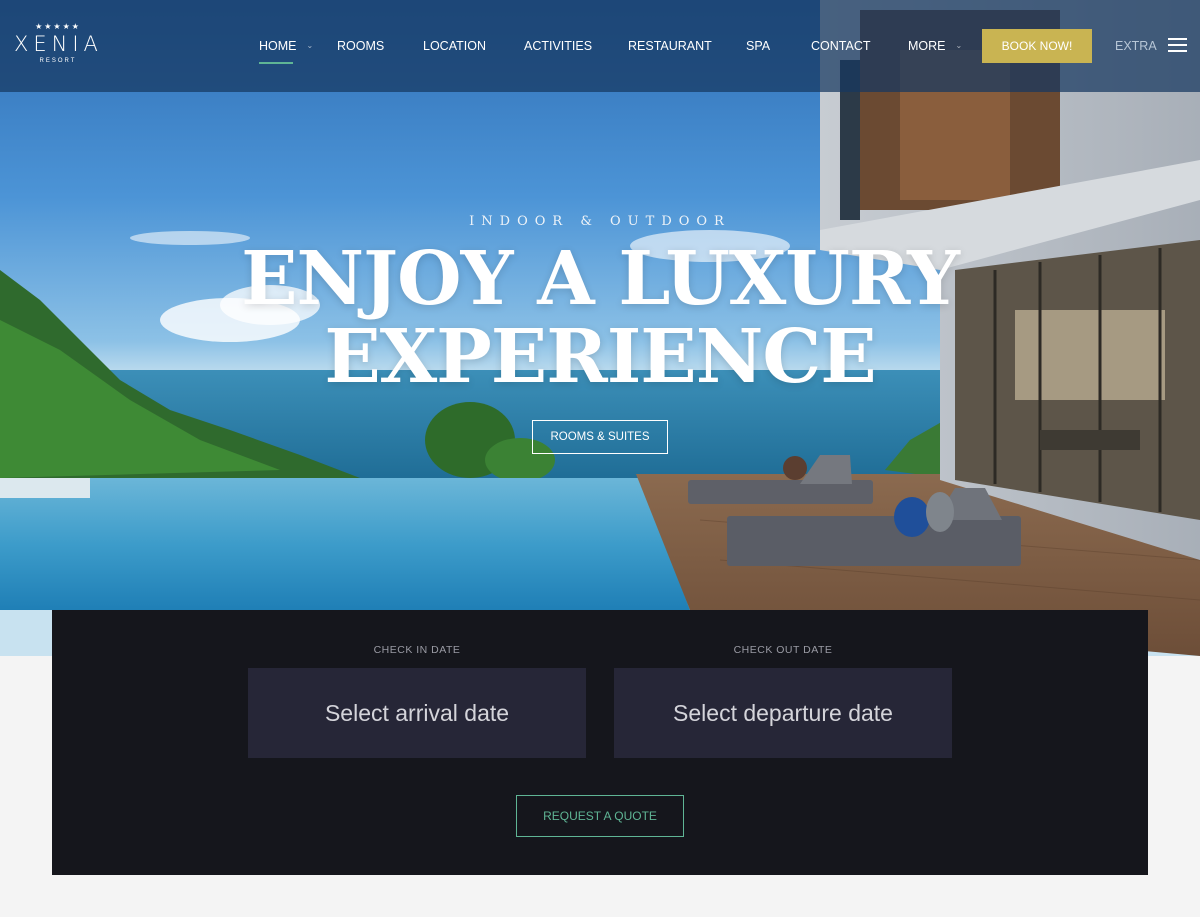  Describe the element at coordinates (278, 46) in the screenshot. I see `nav-item-label: HOME` at that location.